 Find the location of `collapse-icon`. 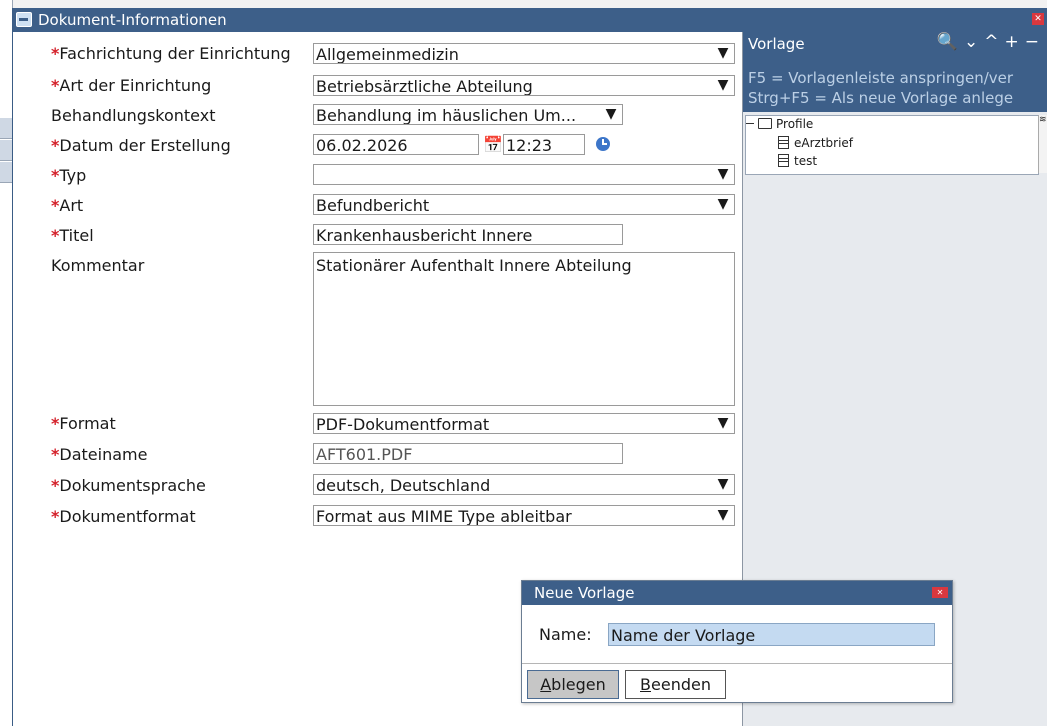

collapse-icon is located at coordinates (750, 123).